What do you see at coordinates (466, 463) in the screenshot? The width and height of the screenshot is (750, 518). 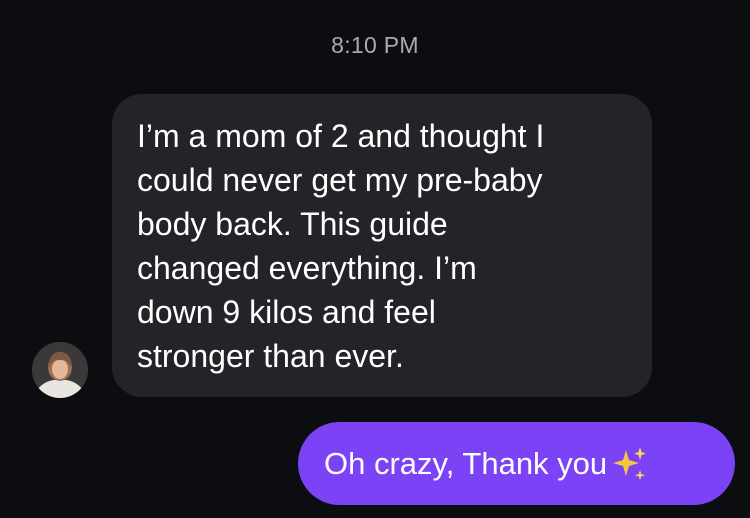 I see `outgoing-message-text: Oh crazy, Thank you` at bounding box center [466, 463].